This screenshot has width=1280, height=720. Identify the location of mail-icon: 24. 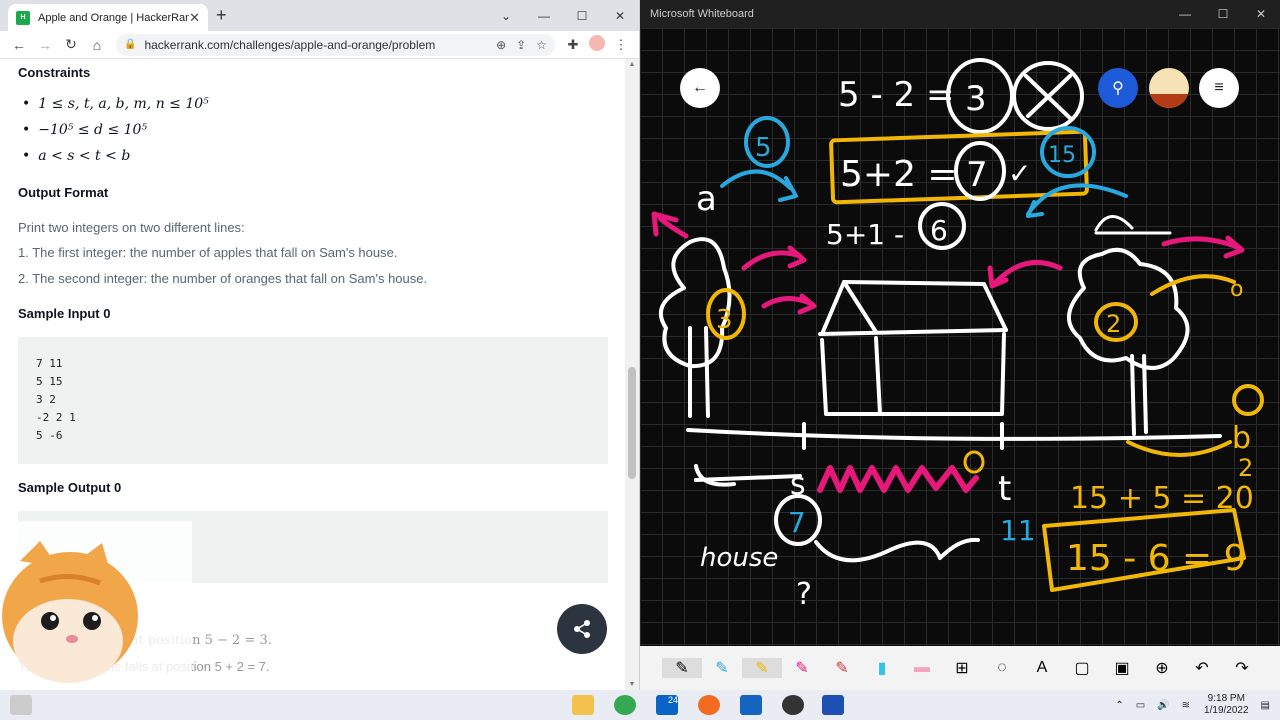
(667, 705).